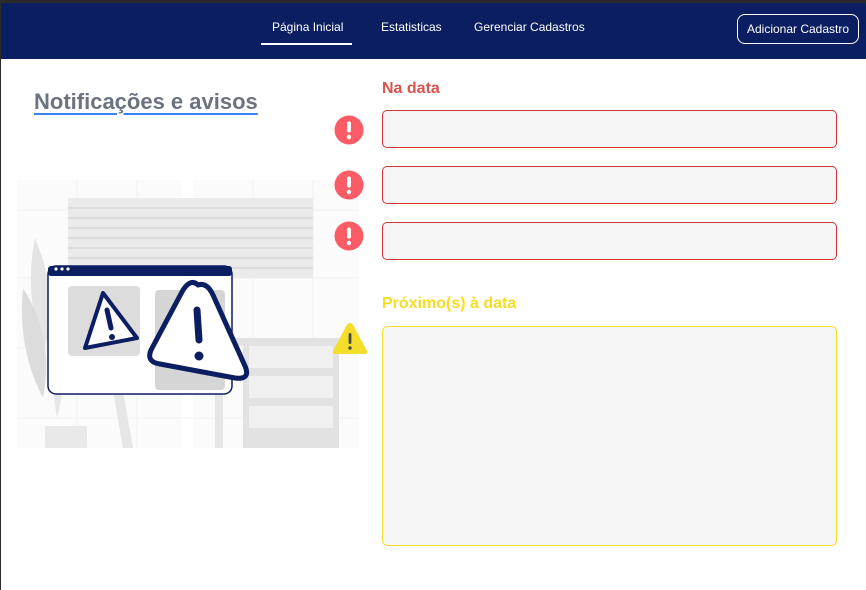  What do you see at coordinates (350, 338) in the screenshot?
I see `warning-triangle-icon` at bounding box center [350, 338].